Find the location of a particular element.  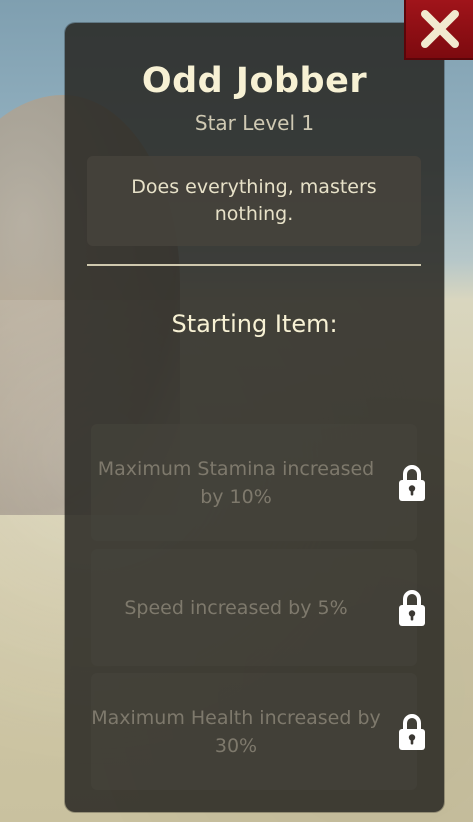

perk-text: Speed increased by 5% is located at coordinates (236, 607).